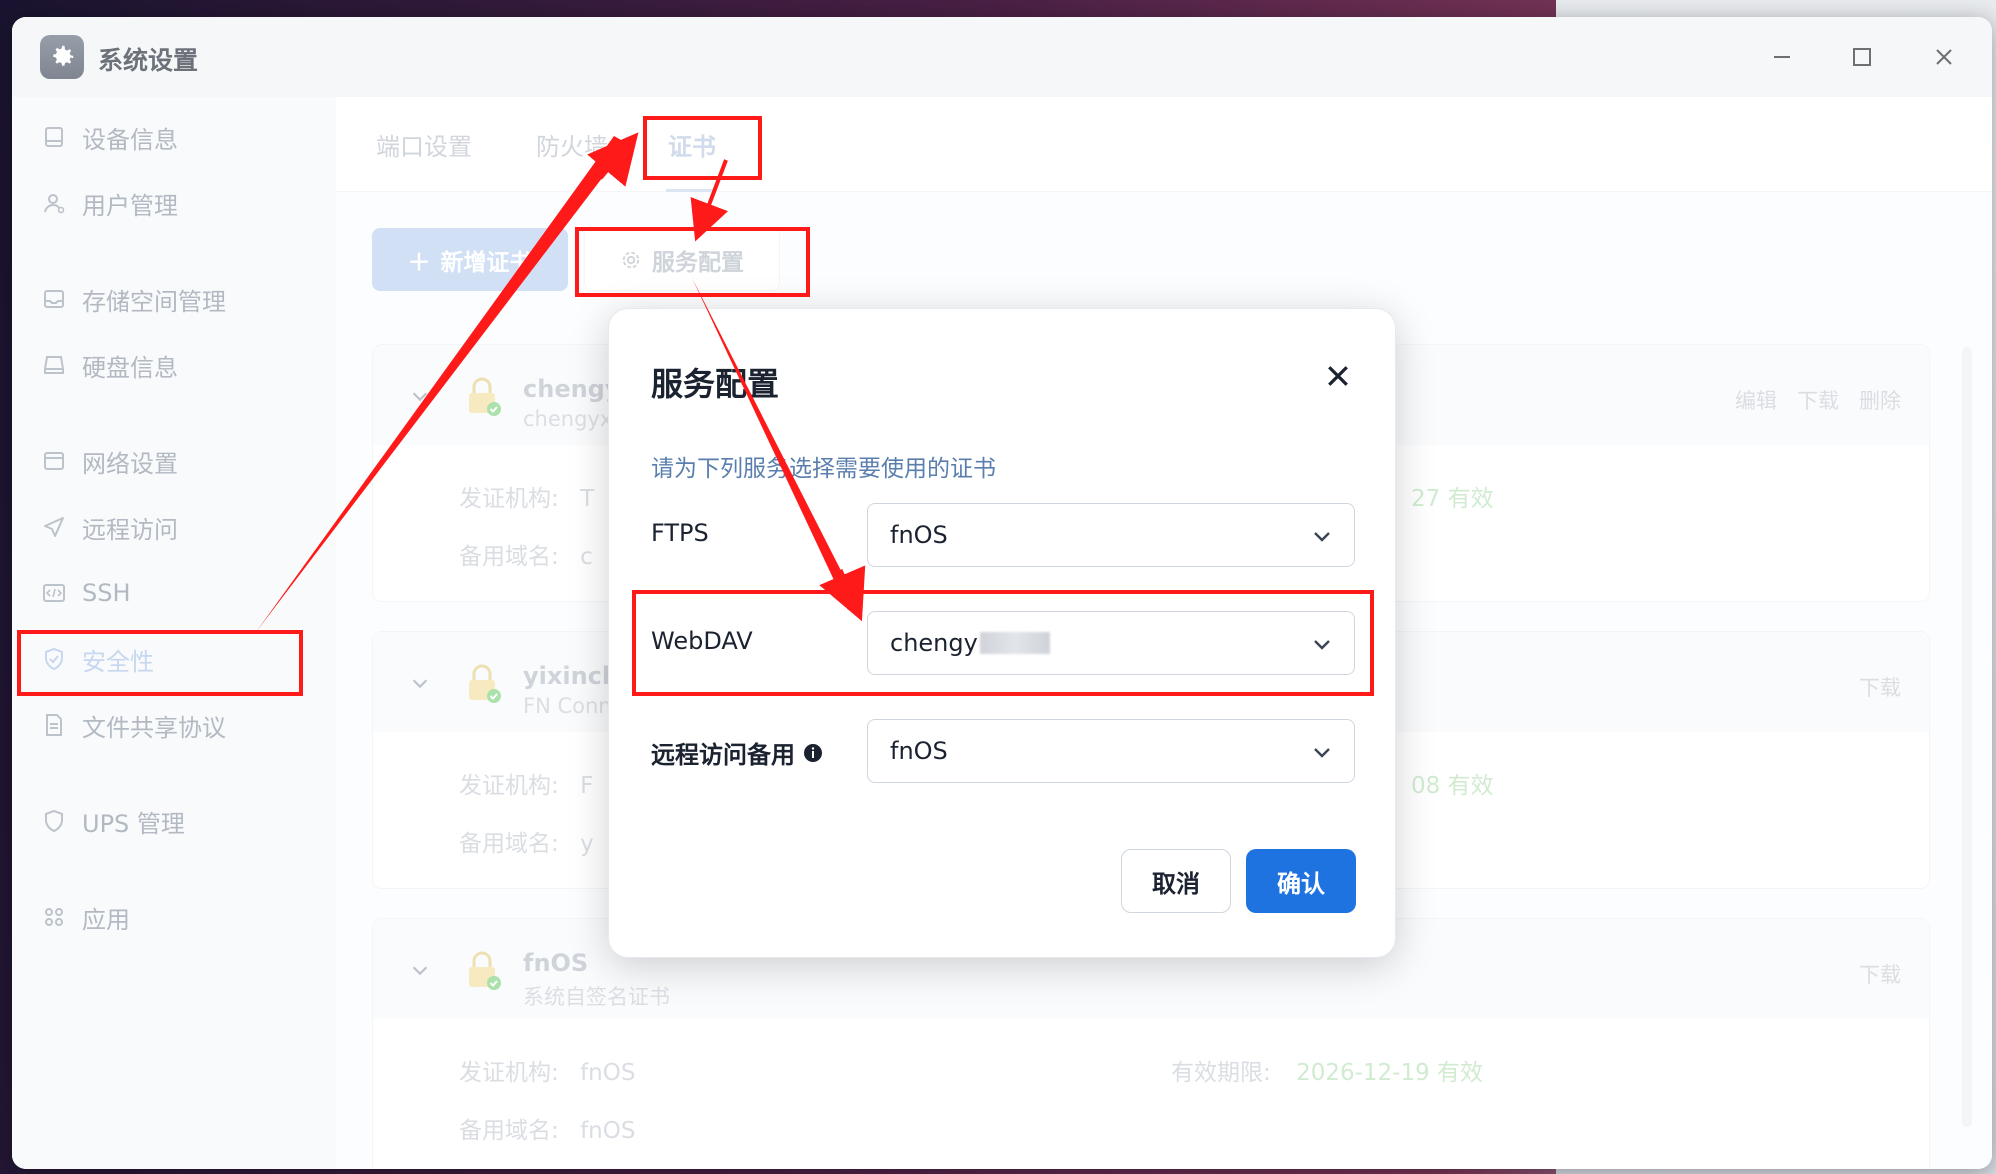 The width and height of the screenshot is (1996, 1174). Describe the element at coordinates (1111, 535) in the screenshot. I see `ftps-select: fnOS` at that location.